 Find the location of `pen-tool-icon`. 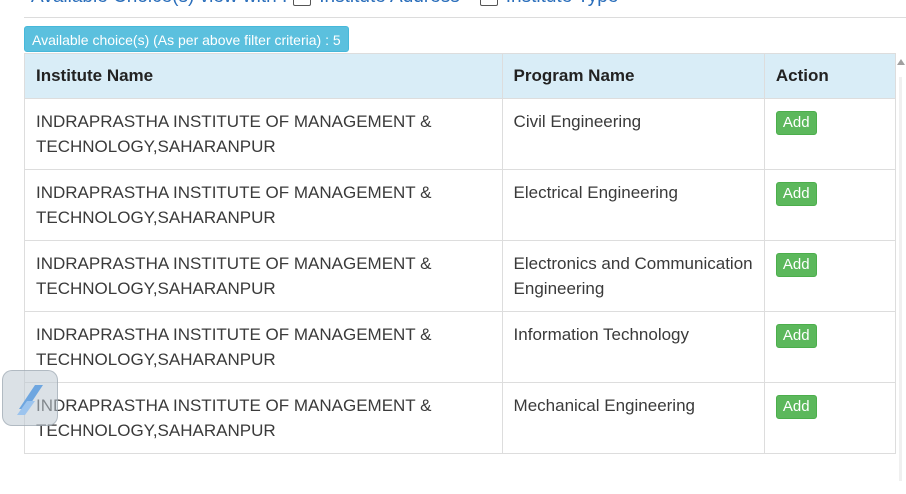

pen-tool-icon is located at coordinates (30, 400).